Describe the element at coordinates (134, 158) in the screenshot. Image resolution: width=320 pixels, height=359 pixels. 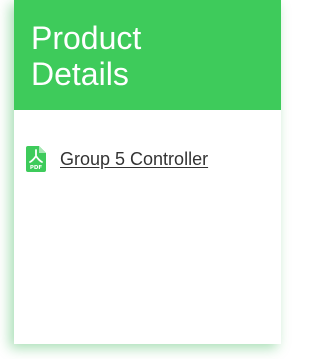
I see `document-link-label: Group 5 Controller` at that location.